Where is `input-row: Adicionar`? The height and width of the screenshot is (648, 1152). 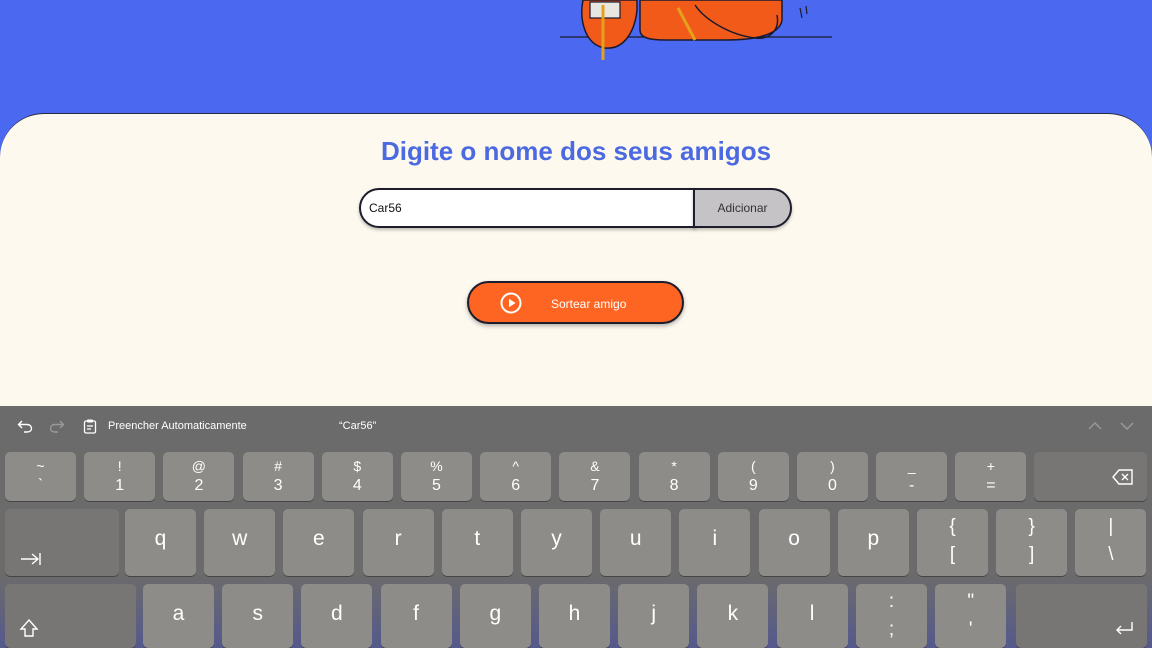
input-row: Adicionar is located at coordinates (576, 208).